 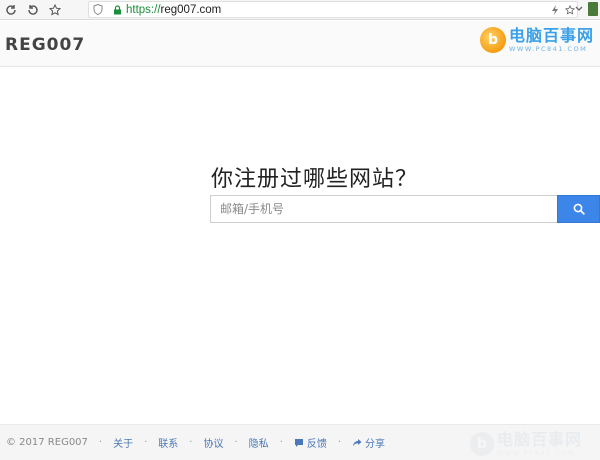 What do you see at coordinates (316, 444) in the screenshot?
I see `feedback-label: 反馈` at bounding box center [316, 444].